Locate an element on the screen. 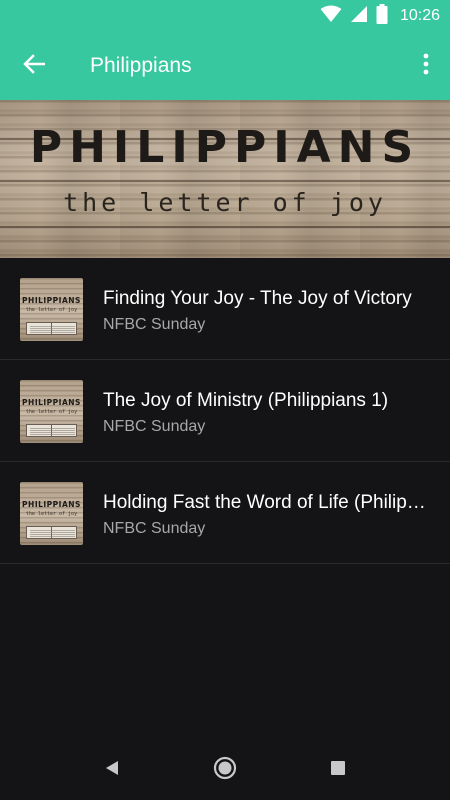  arrow-left-icon is located at coordinates (34, 66).